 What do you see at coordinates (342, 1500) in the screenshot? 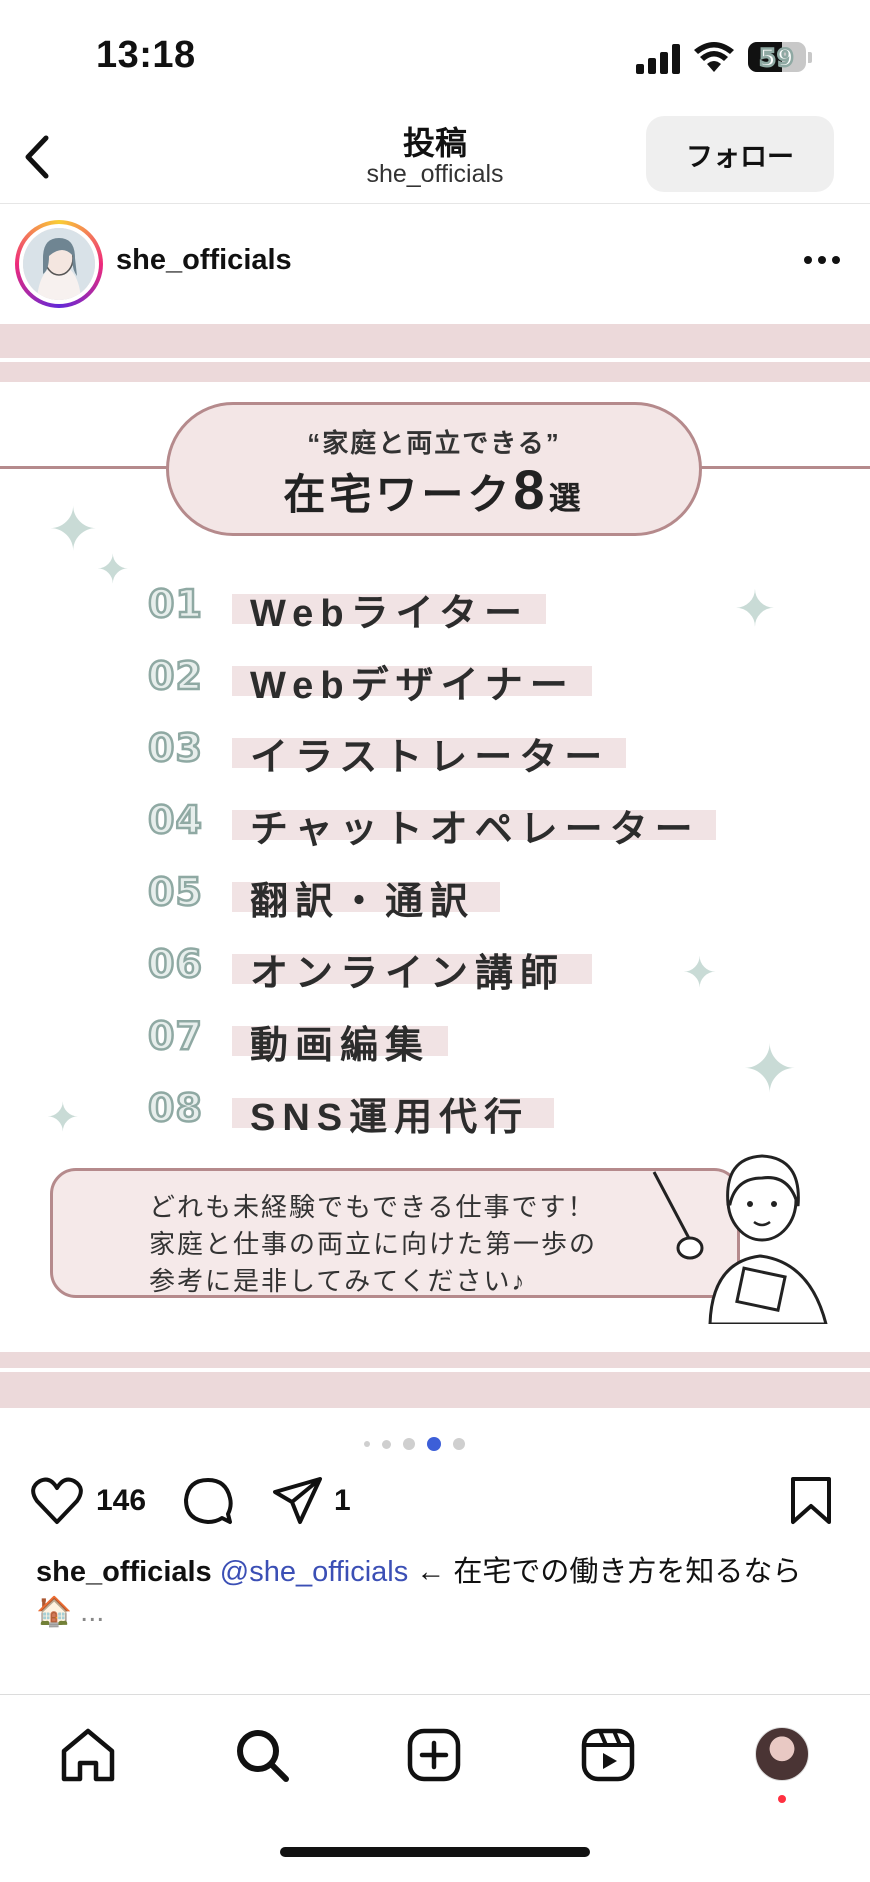
I see `share-count: 1` at bounding box center [342, 1500].